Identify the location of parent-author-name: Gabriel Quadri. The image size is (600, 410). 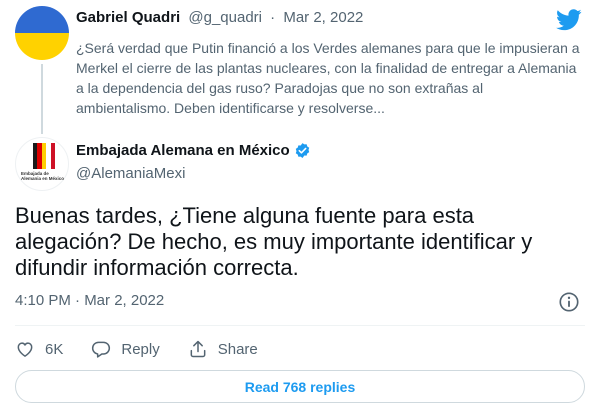
(128, 17).